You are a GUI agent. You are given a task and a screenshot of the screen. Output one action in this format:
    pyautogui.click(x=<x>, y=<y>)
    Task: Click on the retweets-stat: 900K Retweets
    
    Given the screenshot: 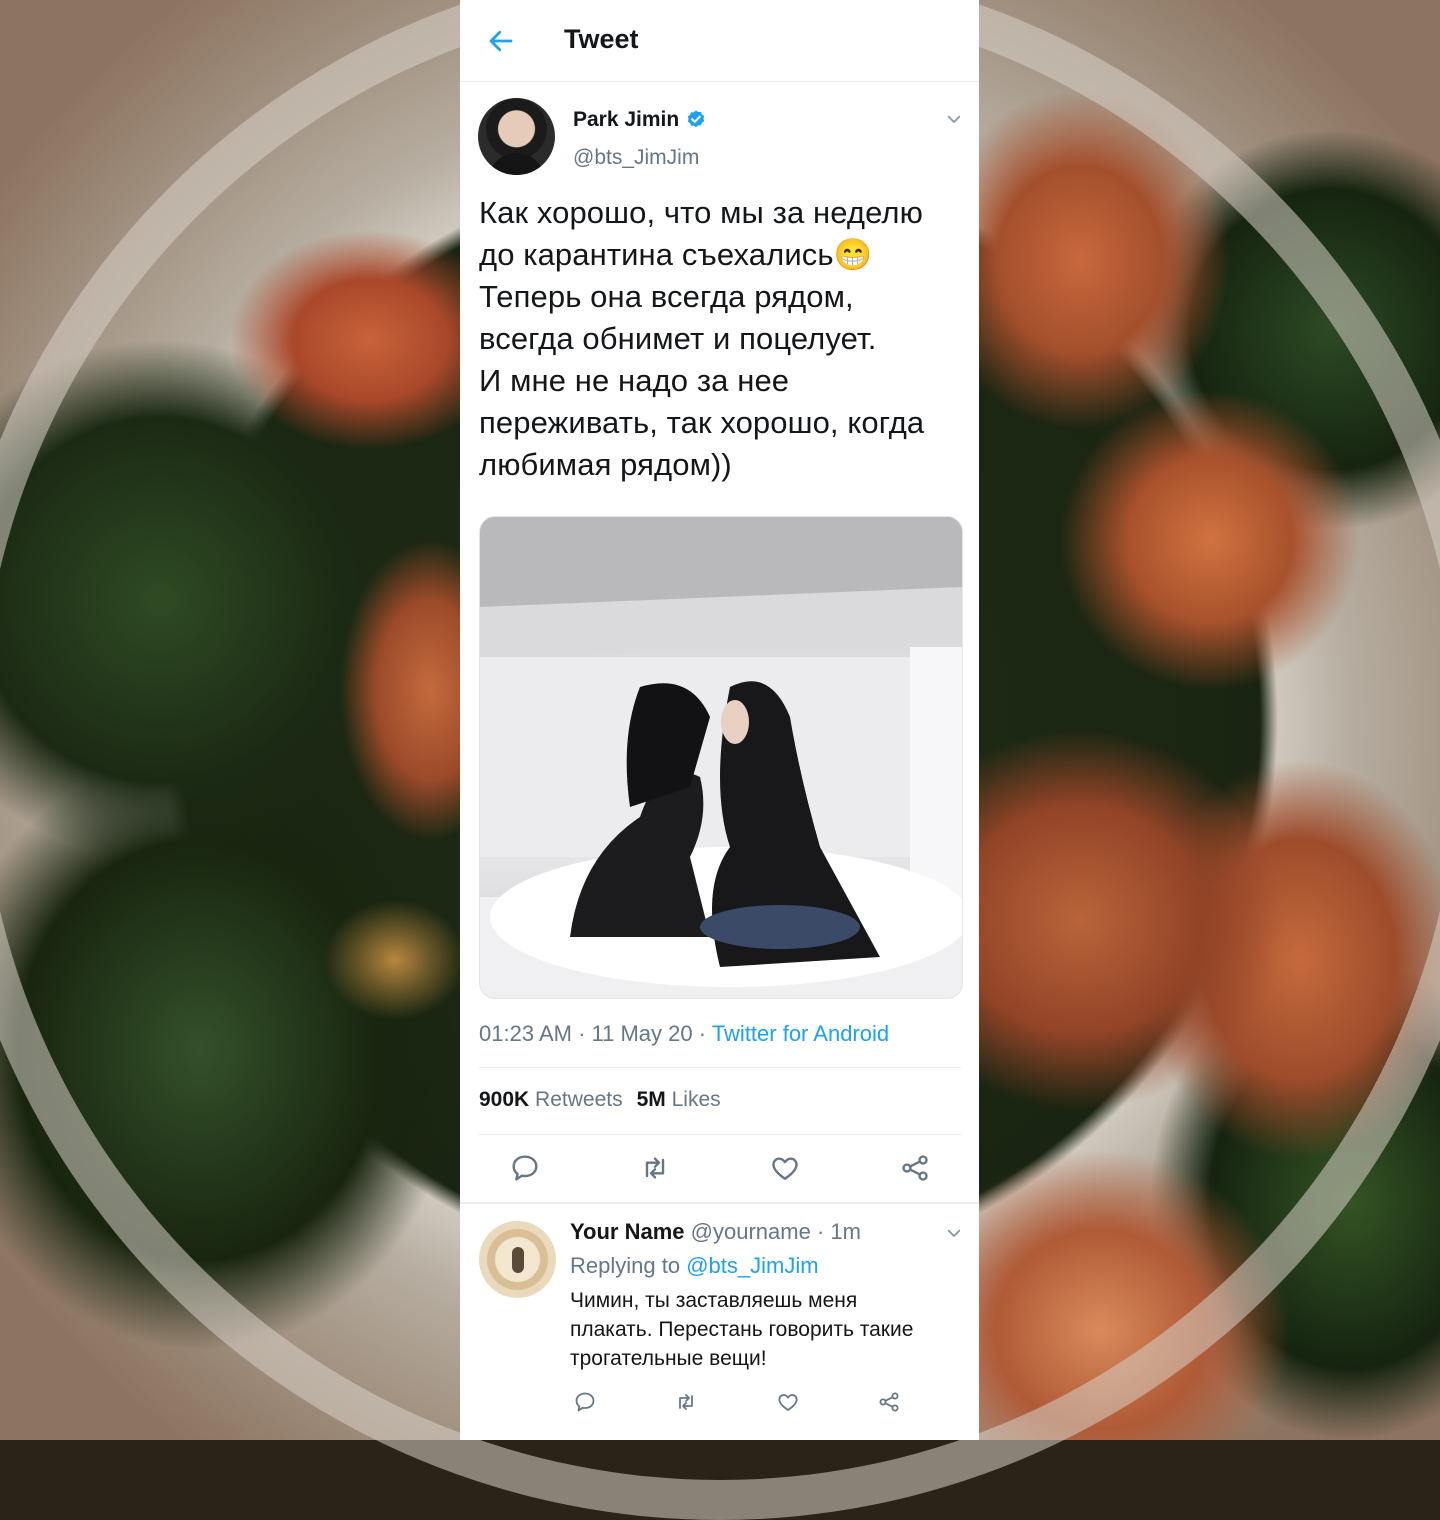 What is the action you would take?
    pyautogui.click(x=551, y=1099)
    